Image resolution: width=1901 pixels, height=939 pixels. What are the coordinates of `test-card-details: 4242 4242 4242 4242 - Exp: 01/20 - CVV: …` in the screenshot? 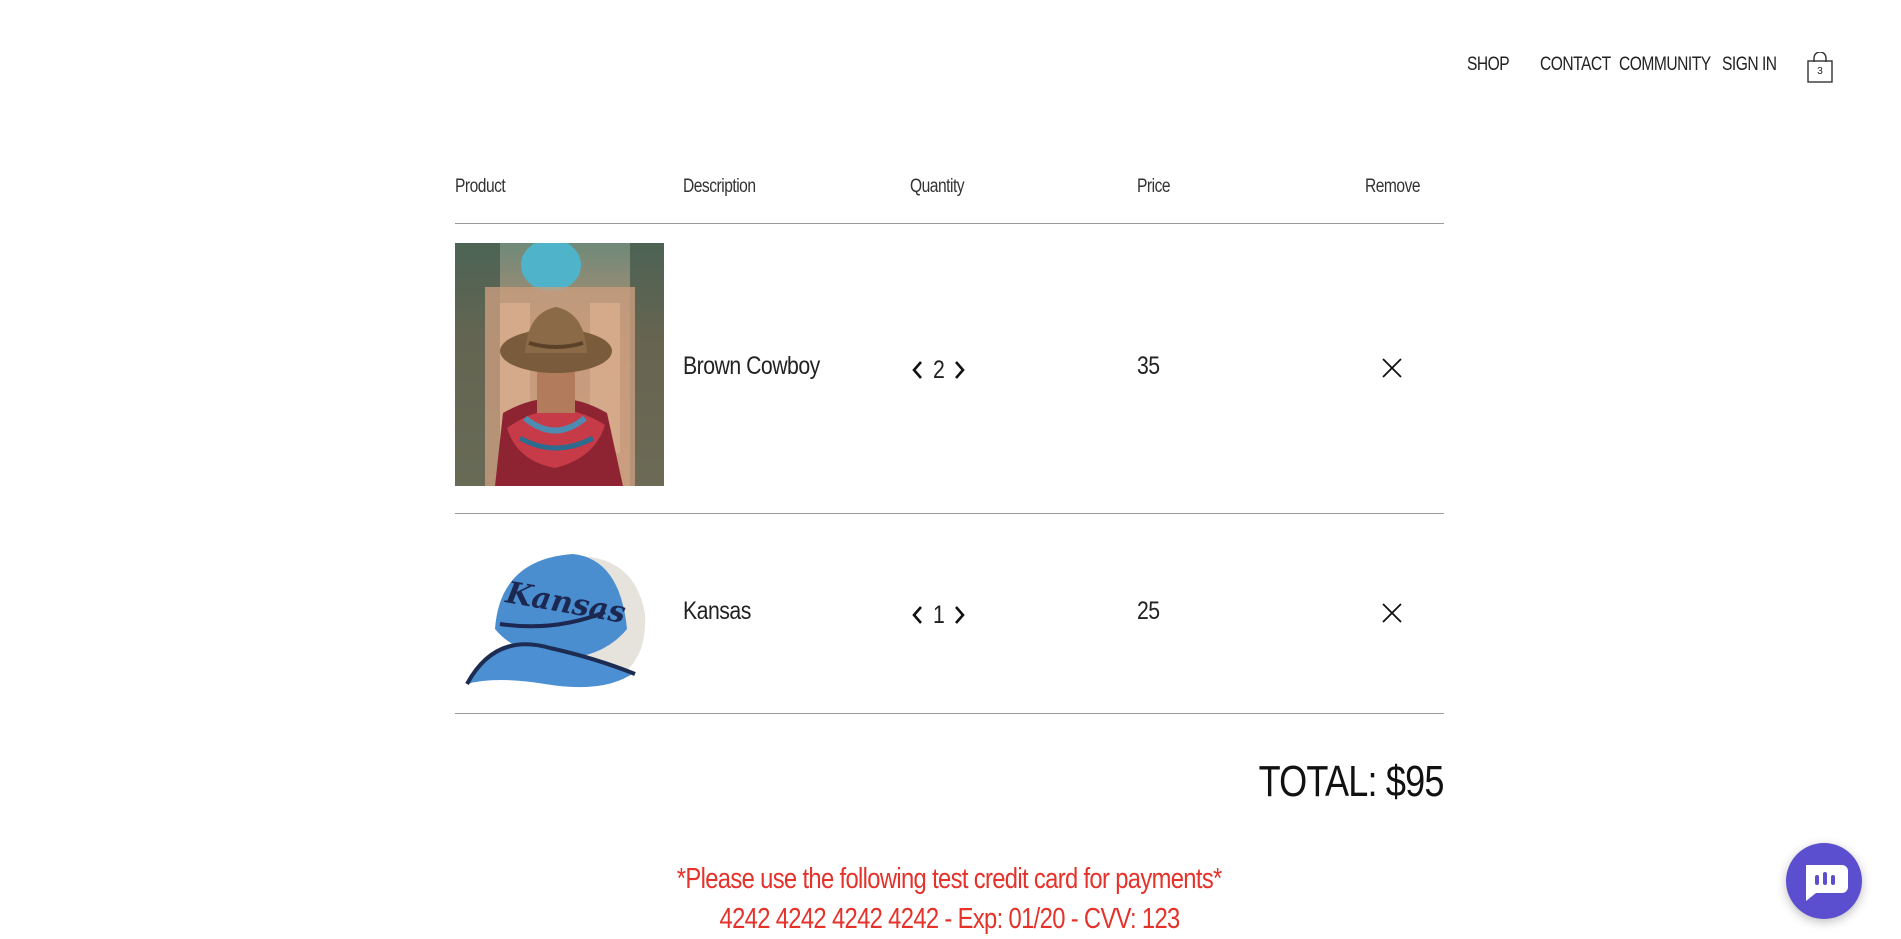 It's located at (949, 919).